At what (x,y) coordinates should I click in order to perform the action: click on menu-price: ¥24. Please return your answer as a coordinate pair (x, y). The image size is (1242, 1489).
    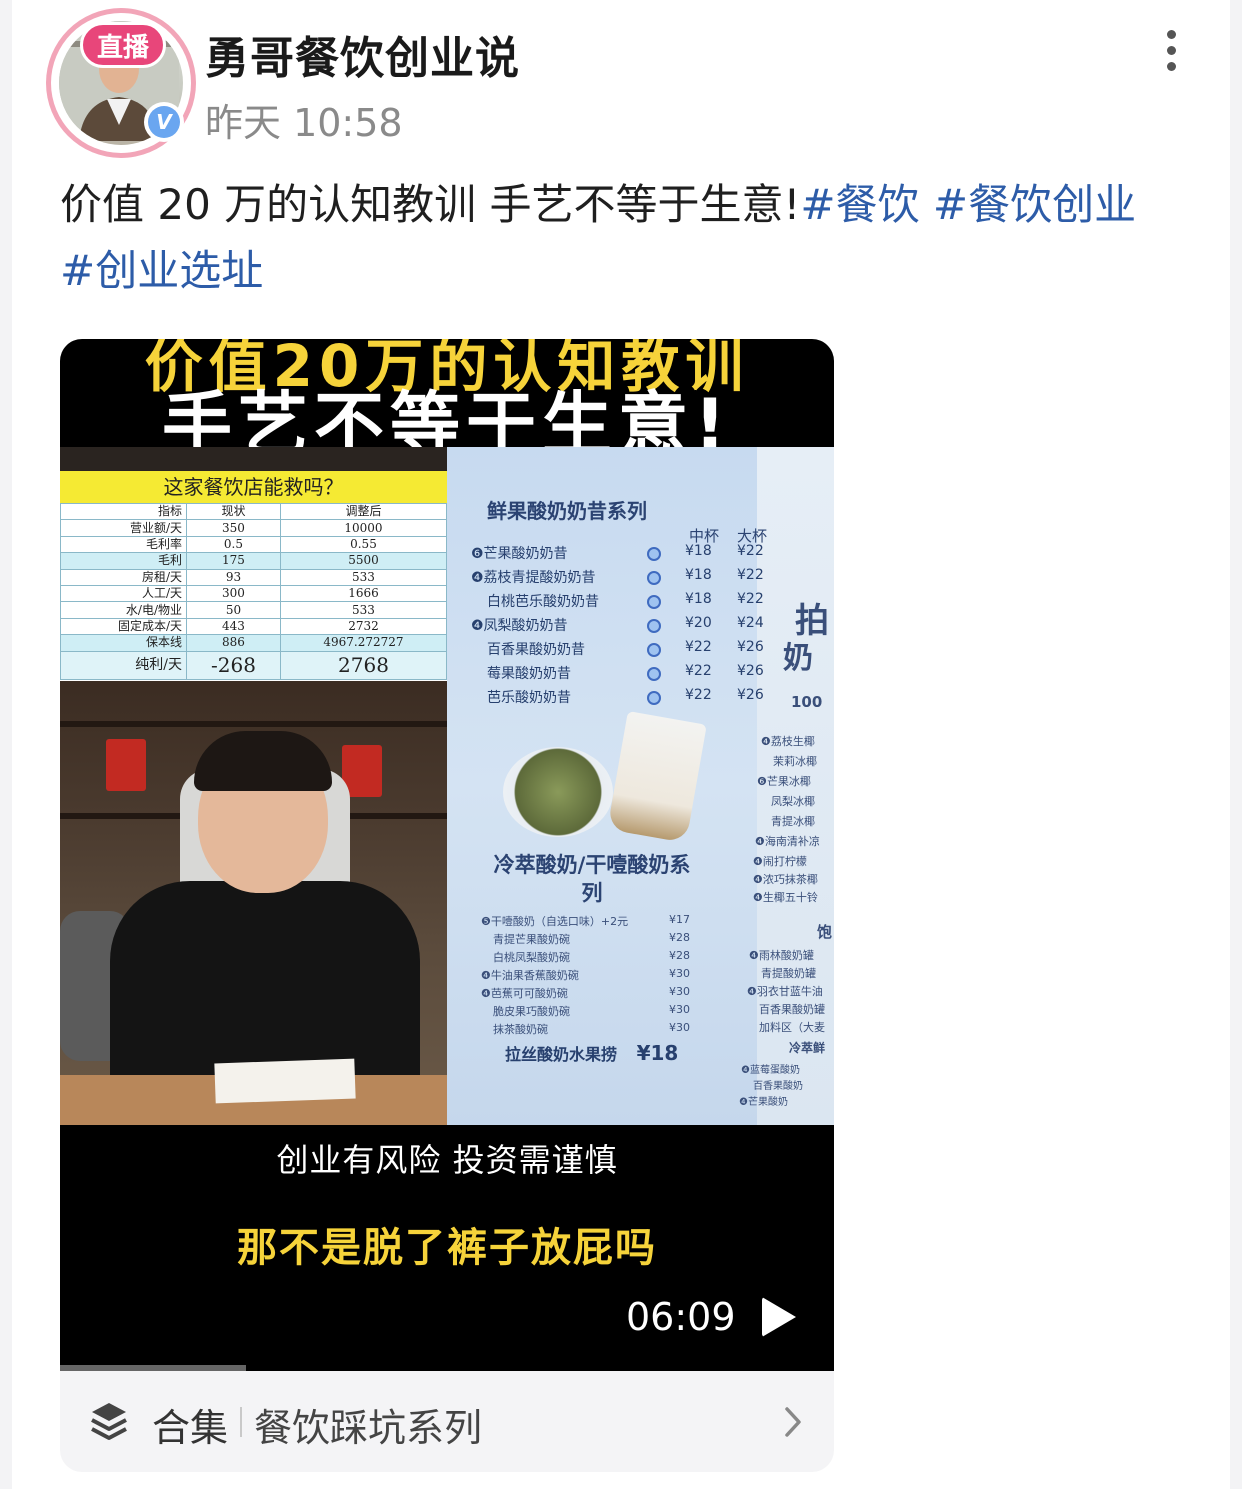
    Looking at the image, I should click on (750, 623).